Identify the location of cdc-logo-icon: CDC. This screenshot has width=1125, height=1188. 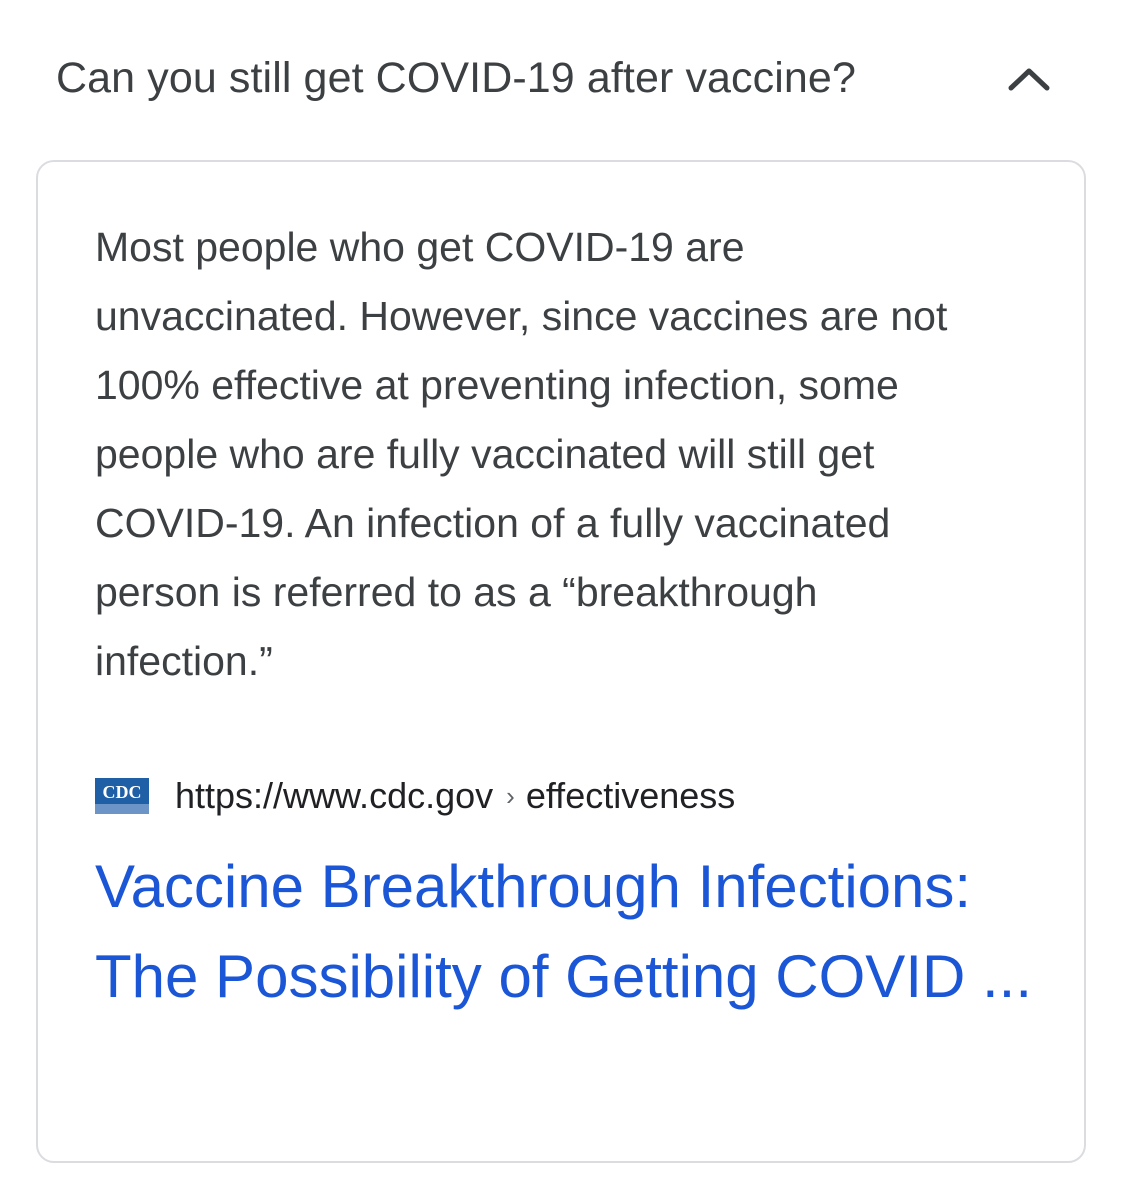
(122, 796).